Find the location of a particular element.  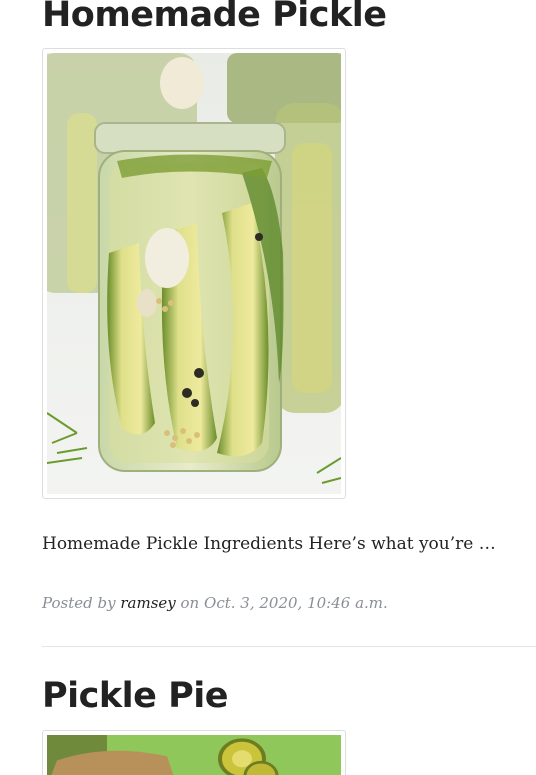

post-title-link: Pickle Pie is located at coordinates (289, 696).